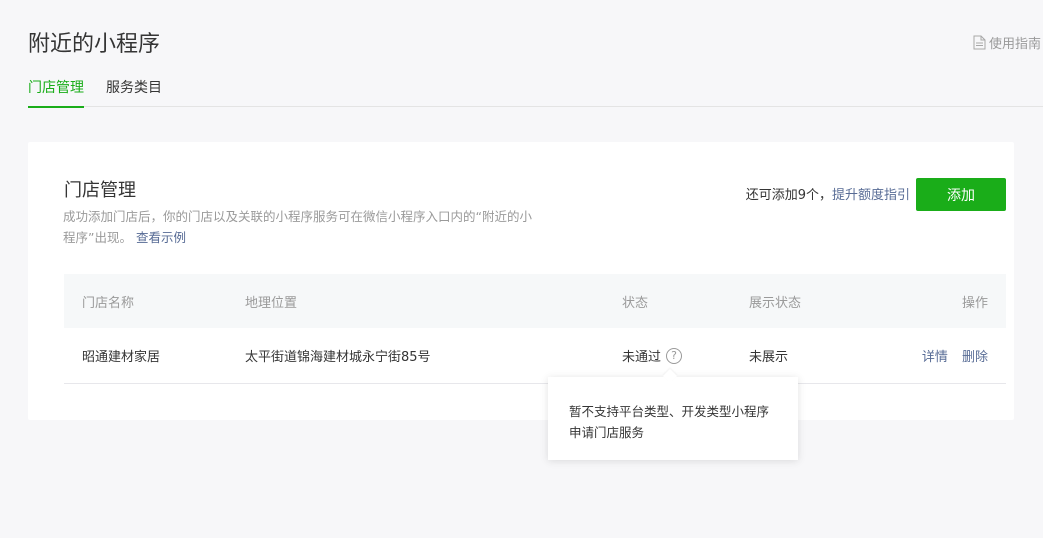  I want to click on card-title: 门店管理, so click(100, 190).